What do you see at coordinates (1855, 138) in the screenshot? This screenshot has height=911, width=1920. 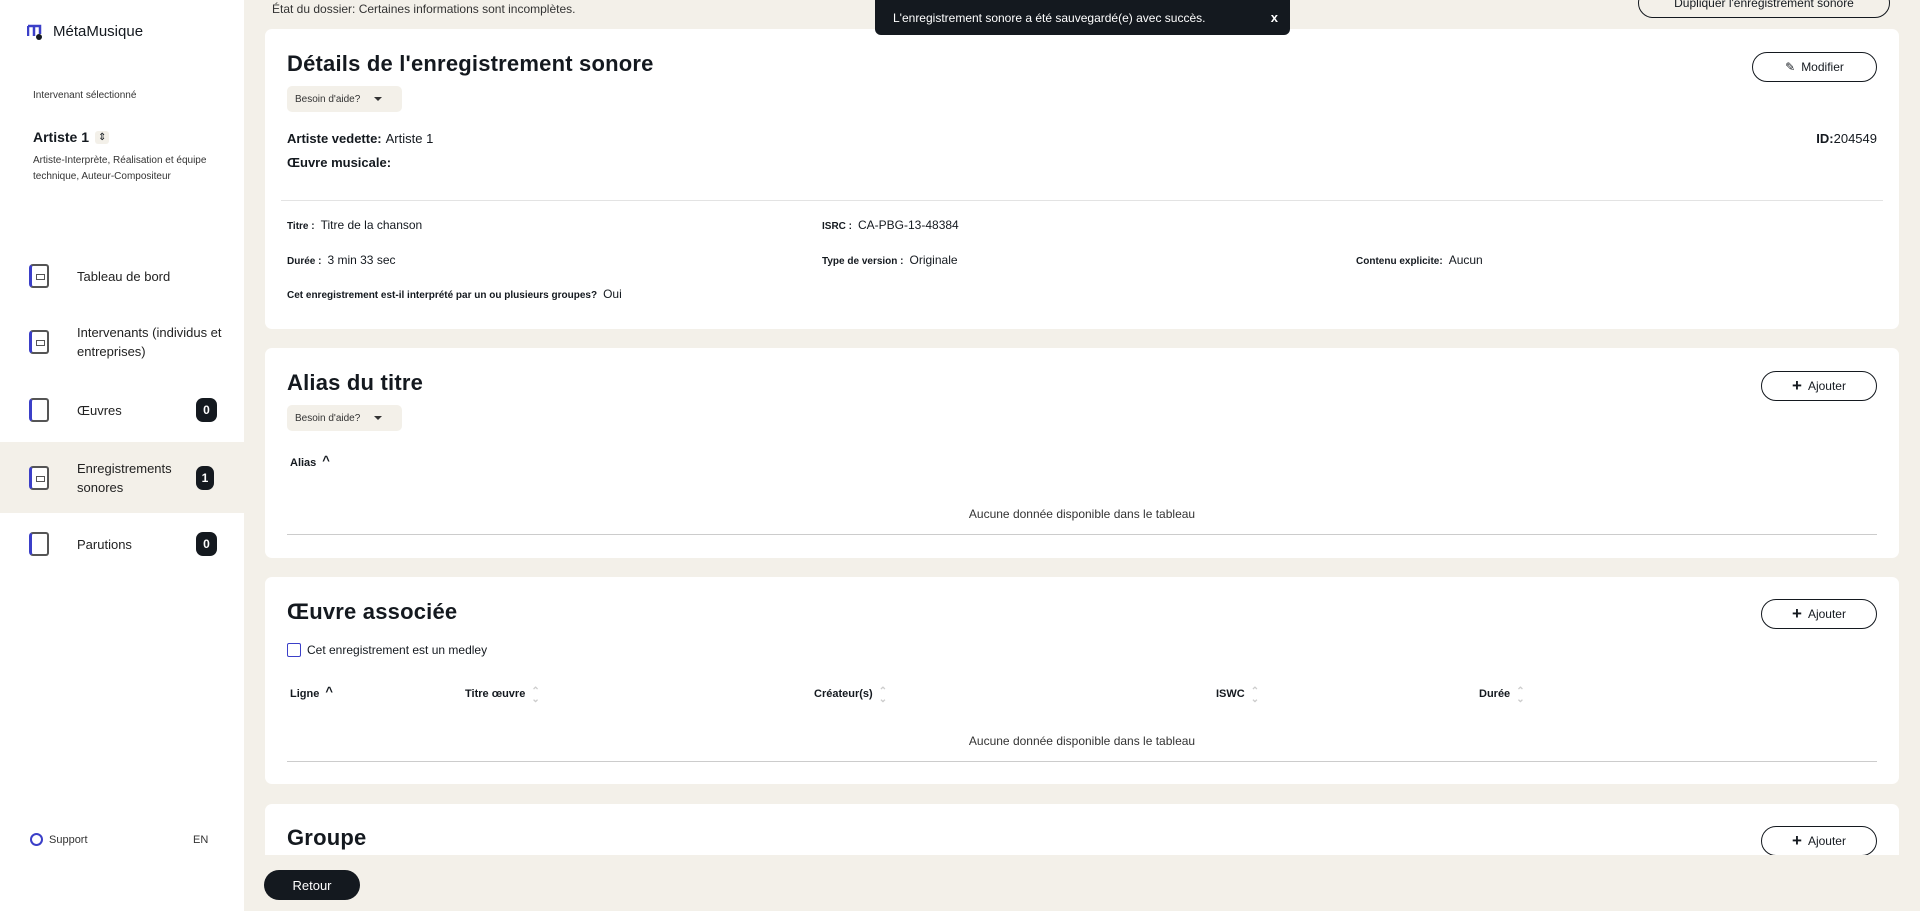 I see `id-value: 204549` at bounding box center [1855, 138].